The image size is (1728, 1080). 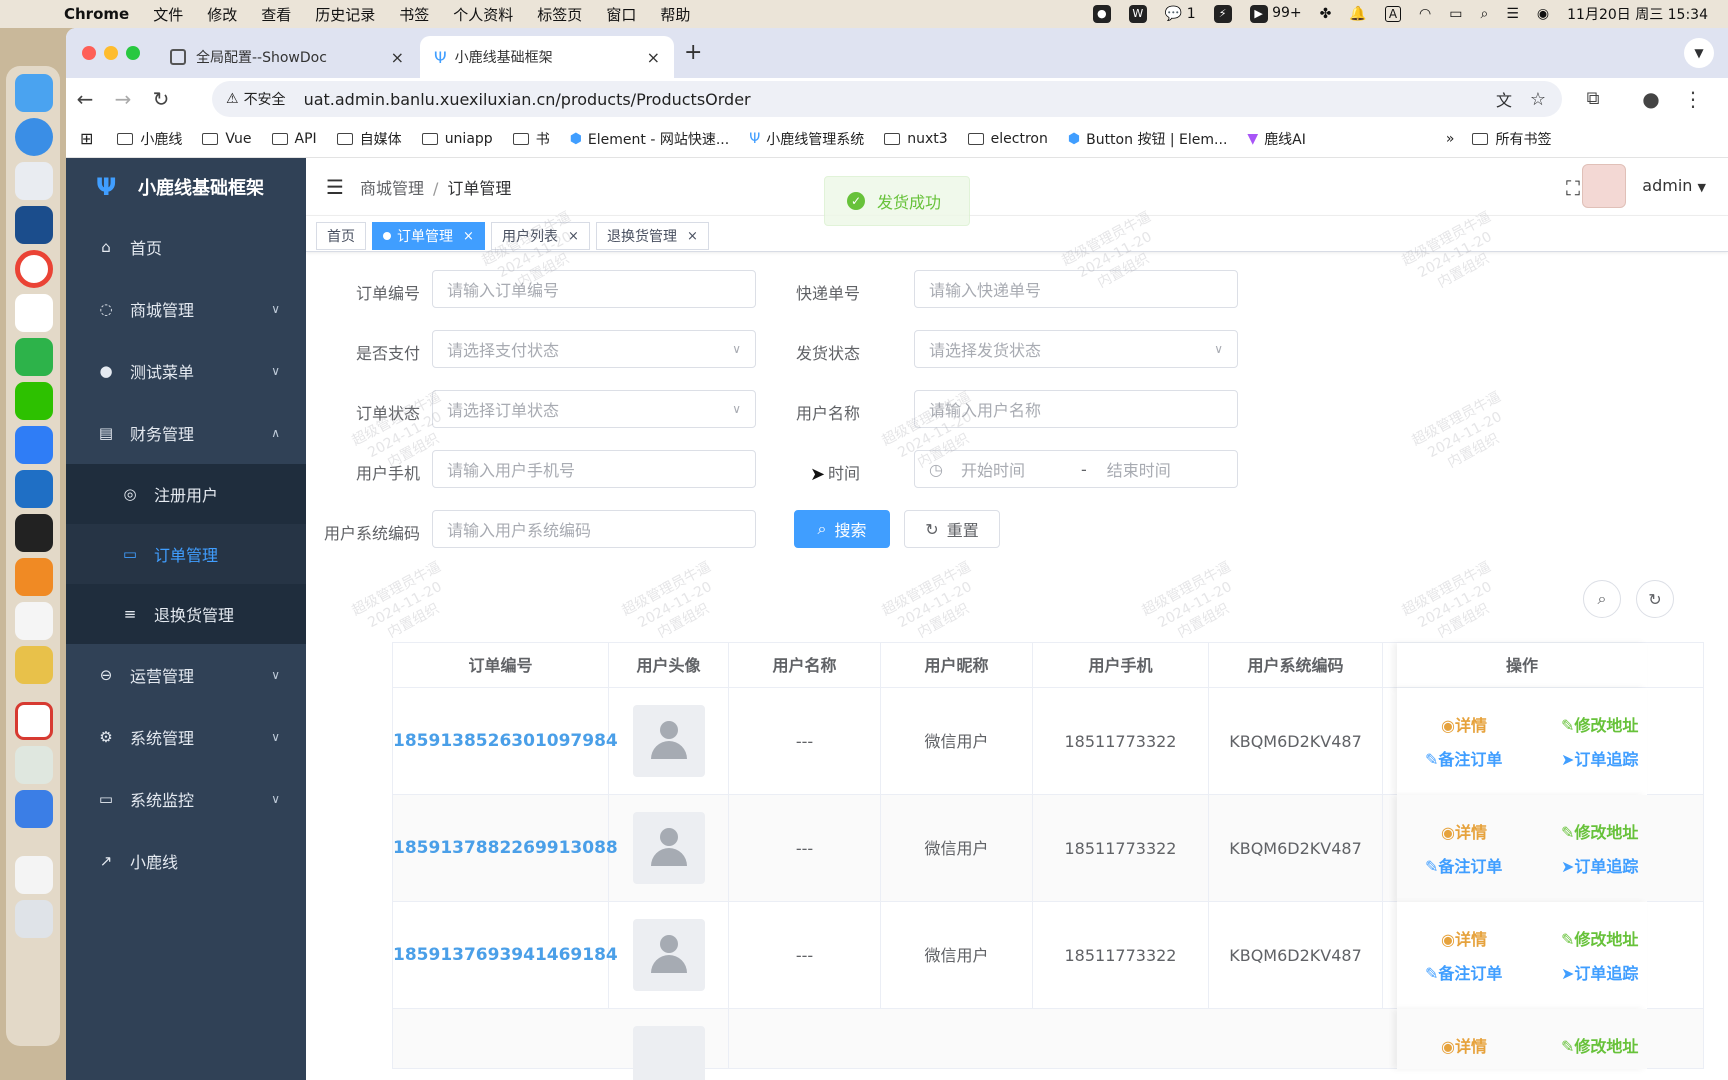 I want to click on apps-grid-icon: ⊞, so click(x=86, y=138).